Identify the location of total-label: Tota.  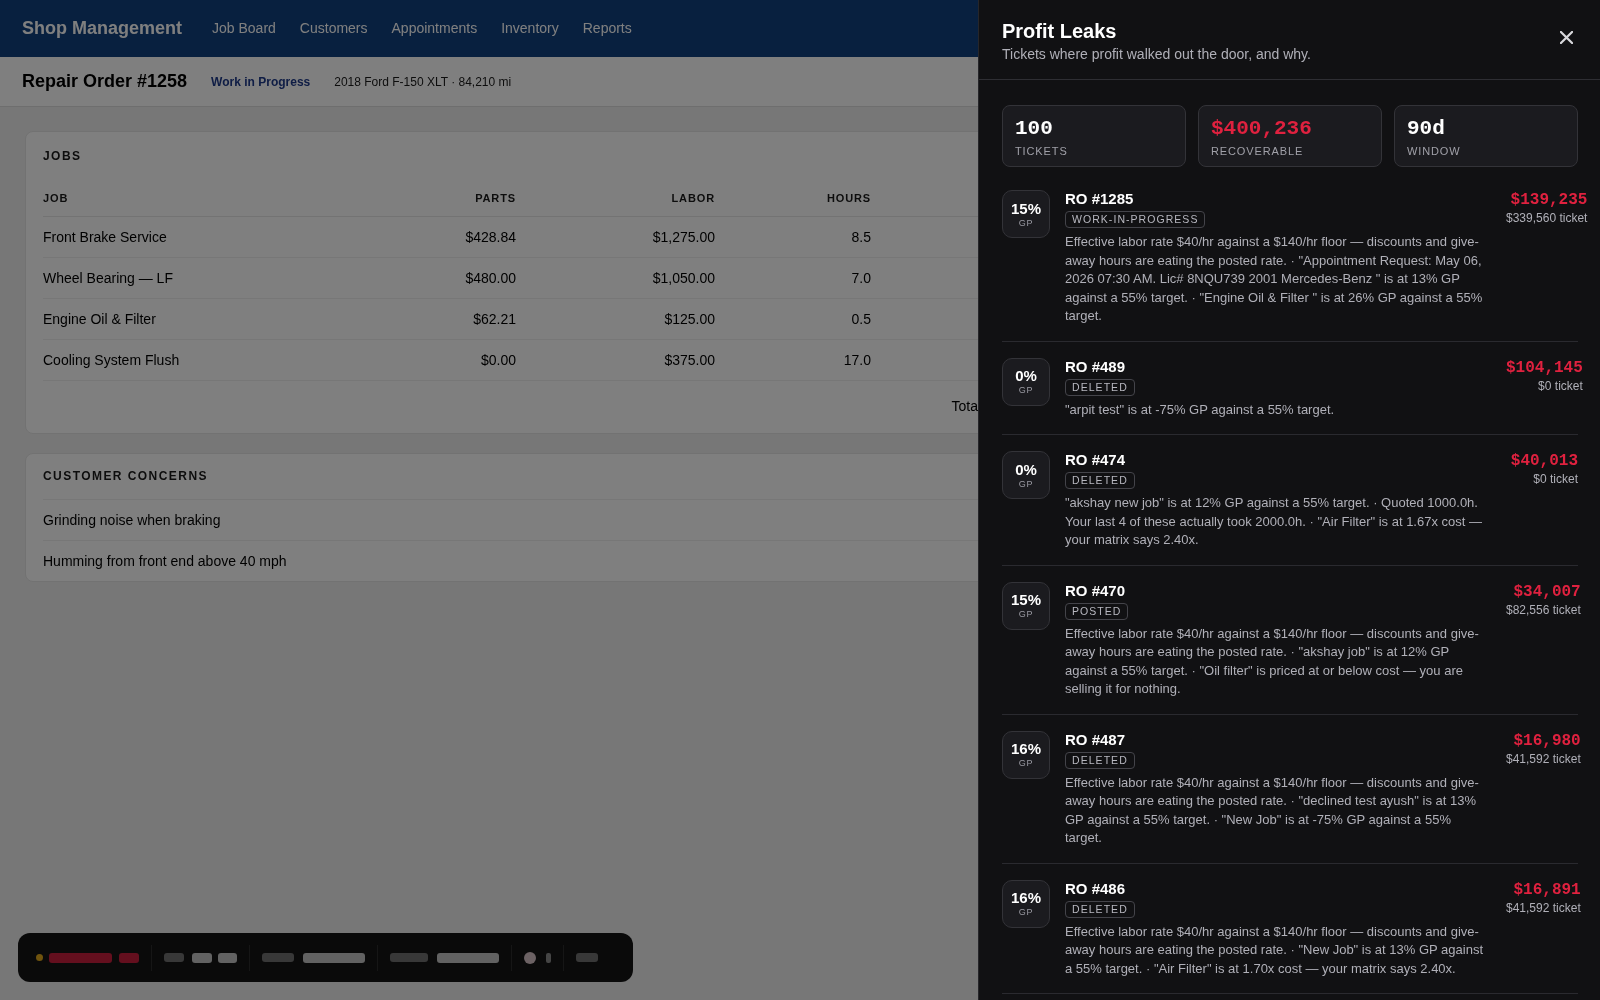
(964, 406).